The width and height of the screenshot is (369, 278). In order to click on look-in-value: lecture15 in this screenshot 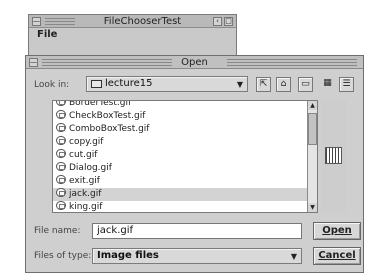, I will do `click(129, 83)`.